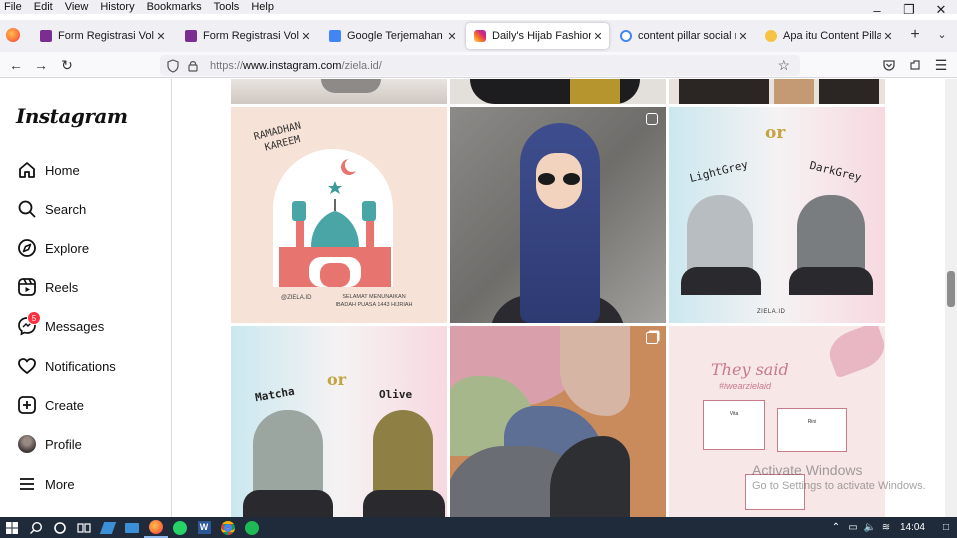 This screenshot has height=538, width=957. What do you see at coordinates (67, 65) in the screenshot?
I see `reload-button: ↻` at bounding box center [67, 65].